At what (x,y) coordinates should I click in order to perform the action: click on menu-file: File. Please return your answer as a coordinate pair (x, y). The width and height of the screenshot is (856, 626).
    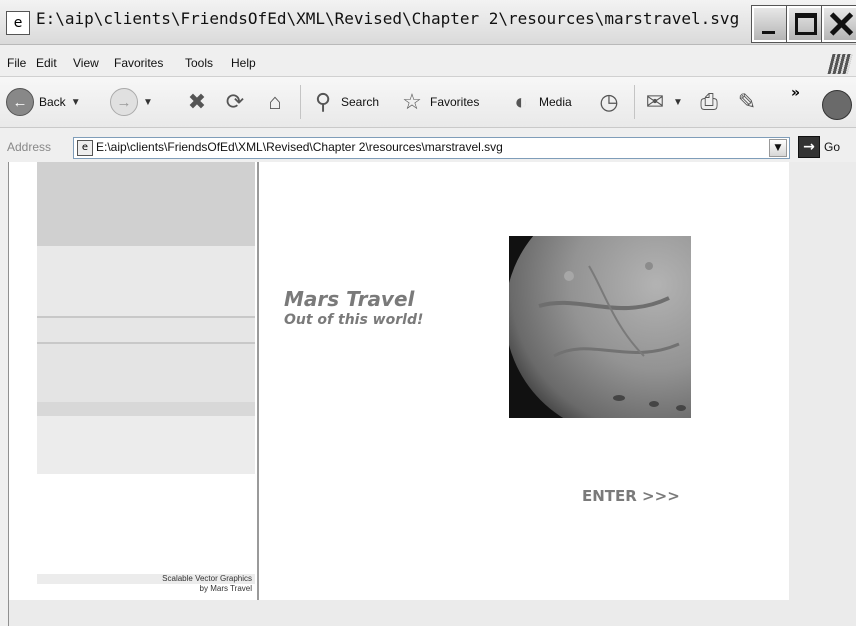
    Looking at the image, I should click on (16, 63).